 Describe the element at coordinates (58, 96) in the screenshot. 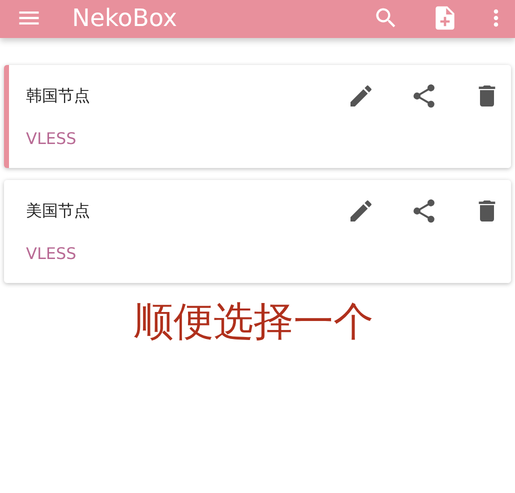

I see `profile-name: 韩国节点` at that location.